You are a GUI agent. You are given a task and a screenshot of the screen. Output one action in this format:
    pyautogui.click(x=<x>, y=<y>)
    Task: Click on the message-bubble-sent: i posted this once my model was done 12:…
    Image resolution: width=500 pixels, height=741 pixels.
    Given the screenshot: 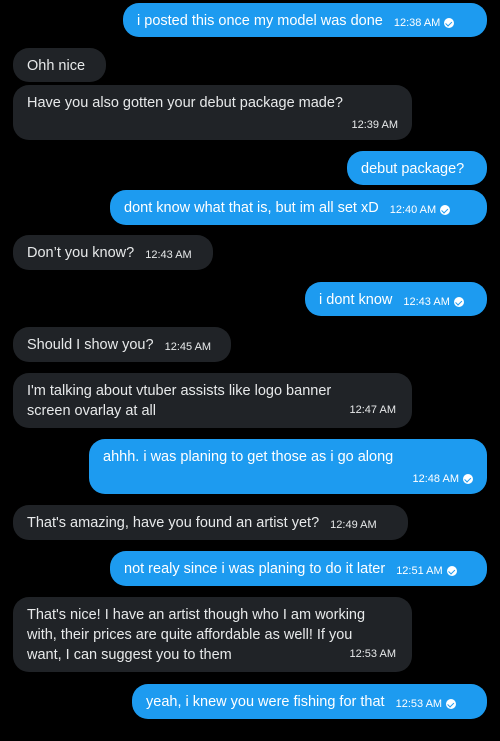 What is the action you would take?
    pyautogui.click(x=305, y=20)
    